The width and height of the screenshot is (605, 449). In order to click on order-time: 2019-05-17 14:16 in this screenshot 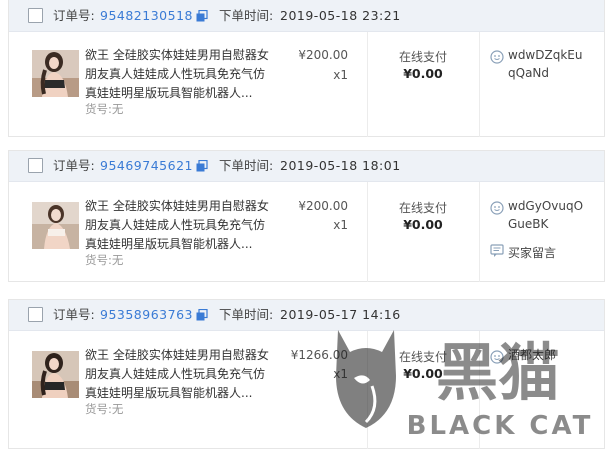, I will do `click(340, 314)`.